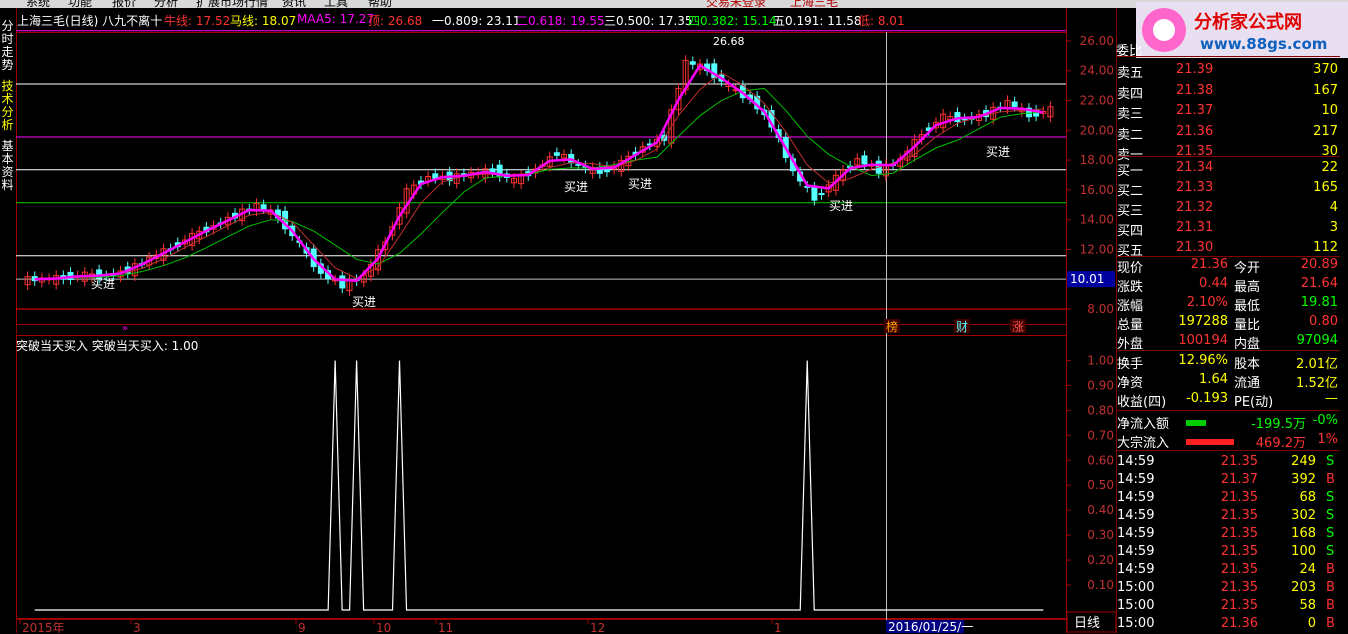 The height and width of the screenshot is (634, 1348). Describe the element at coordinates (336, 4) in the screenshot. I see `menu-tools: 工具` at that location.